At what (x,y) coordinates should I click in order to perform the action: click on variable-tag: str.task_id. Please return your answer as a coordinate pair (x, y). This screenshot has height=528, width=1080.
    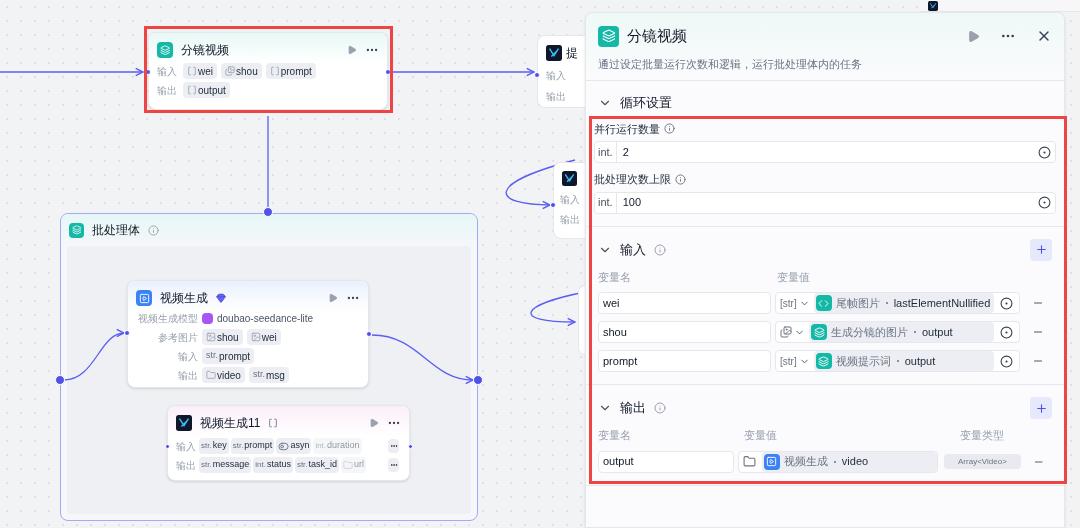
    Looking at the image, I should click on (317, 465).